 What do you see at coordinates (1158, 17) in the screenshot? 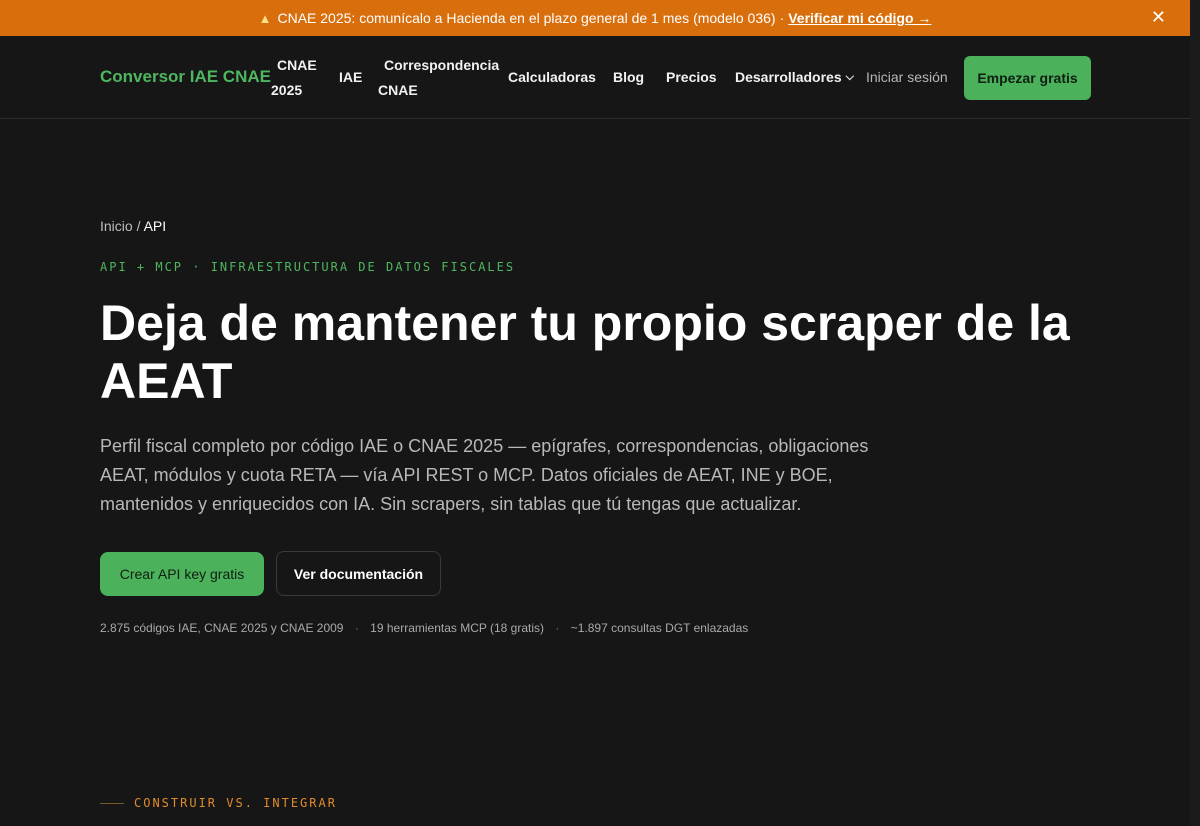
I see `close-icon: ✕` at bounding box center [1158, 17].